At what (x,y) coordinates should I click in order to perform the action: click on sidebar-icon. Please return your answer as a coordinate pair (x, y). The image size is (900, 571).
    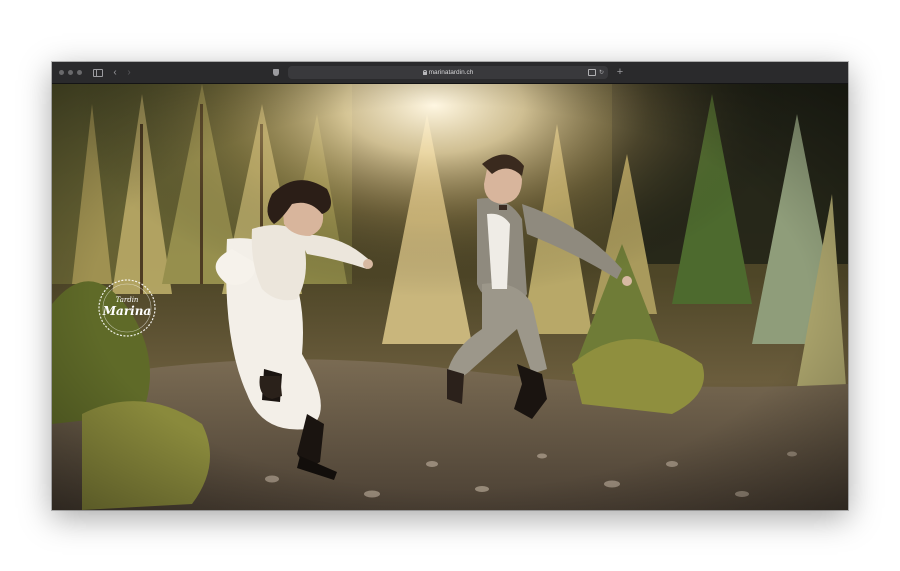
    Looking at the image, I should click on (98, 72).